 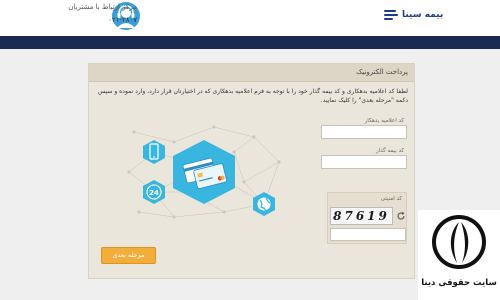 What do you see at coordinates (128, 255) in the screenshot?
I see `next-step-button: مرحله بعدی` at bounding box center [128, 255].